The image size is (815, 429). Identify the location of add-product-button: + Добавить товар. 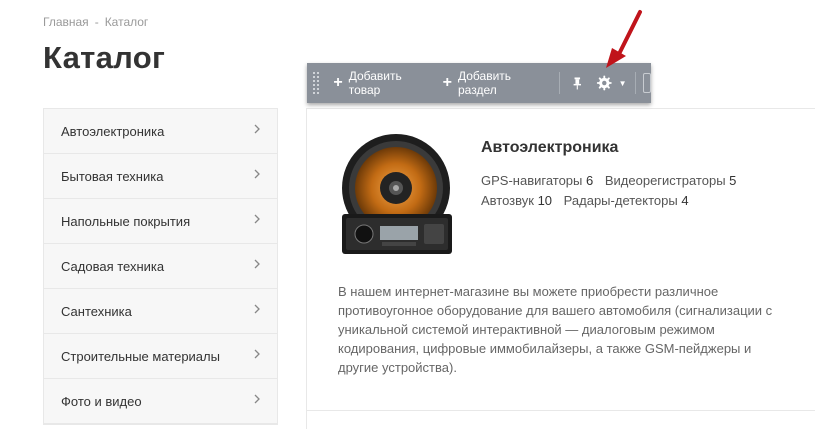
(381, 83).